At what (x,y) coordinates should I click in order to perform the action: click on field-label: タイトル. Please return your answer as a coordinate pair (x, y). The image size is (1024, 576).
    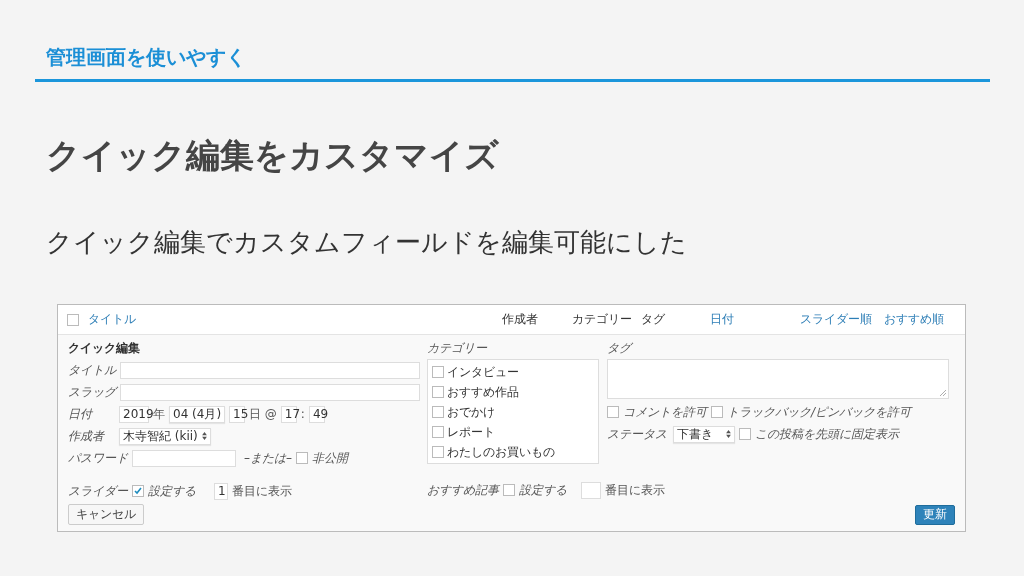
    Looking at the image, I should click on (92, 370).